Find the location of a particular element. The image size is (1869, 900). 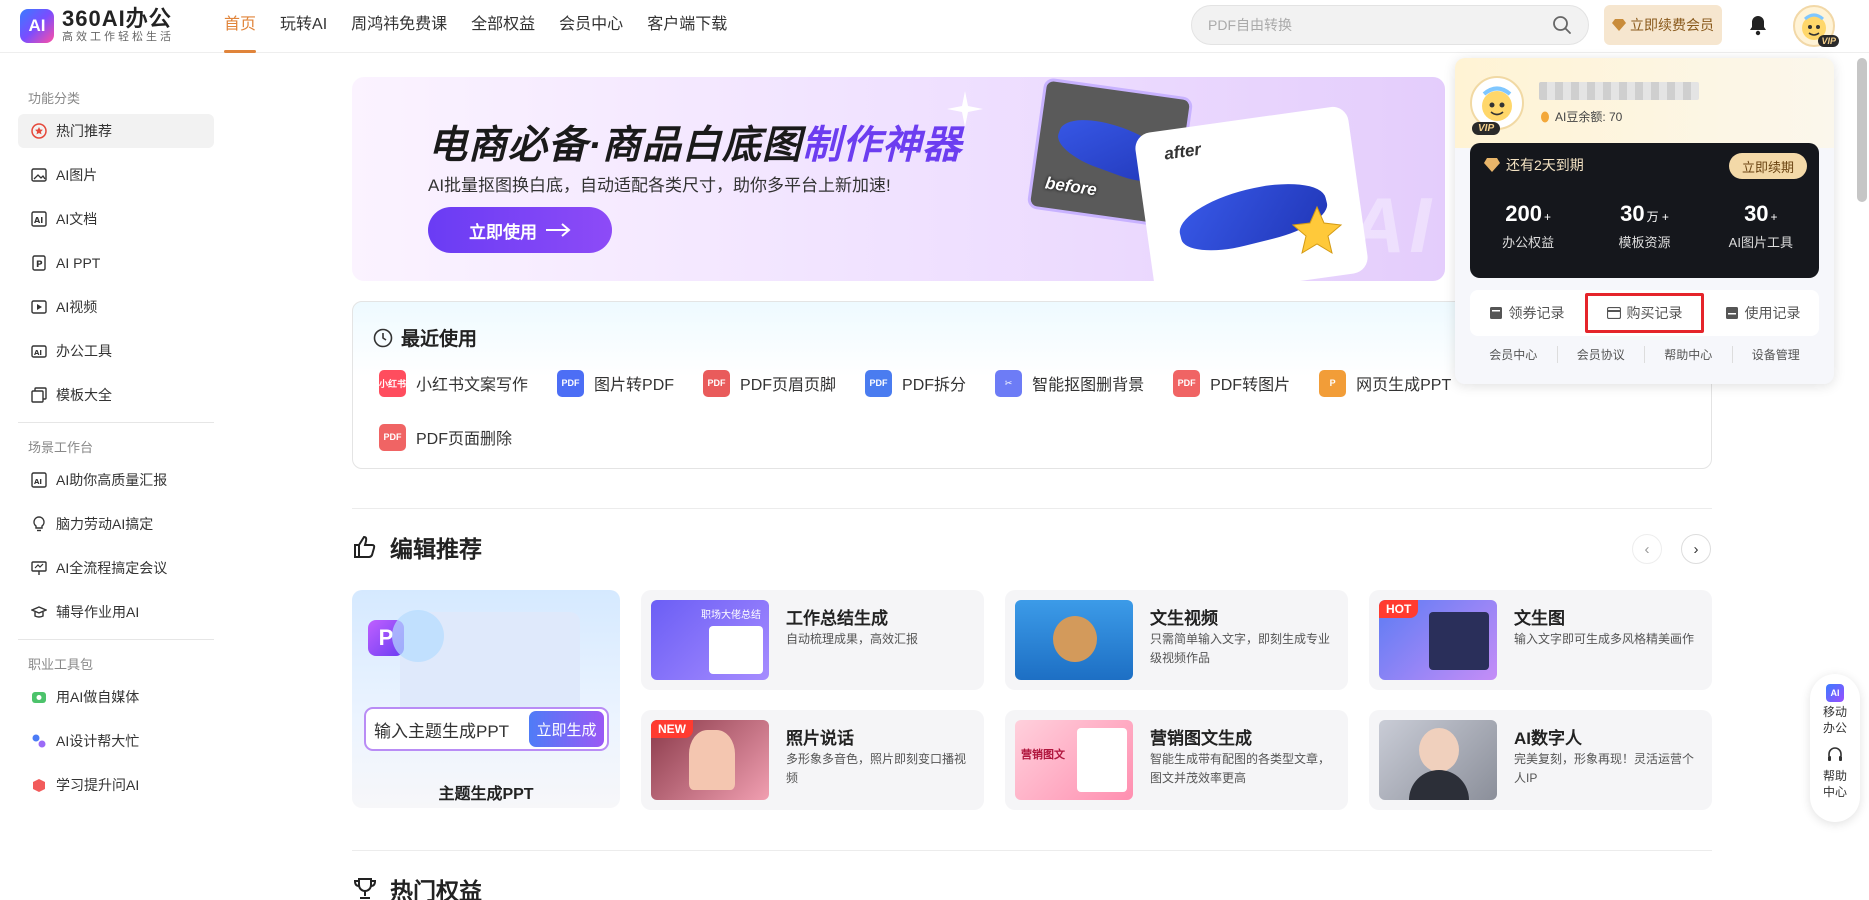

sidebar-item-ai-image: AI图片 is located at coordinates (116, 175).